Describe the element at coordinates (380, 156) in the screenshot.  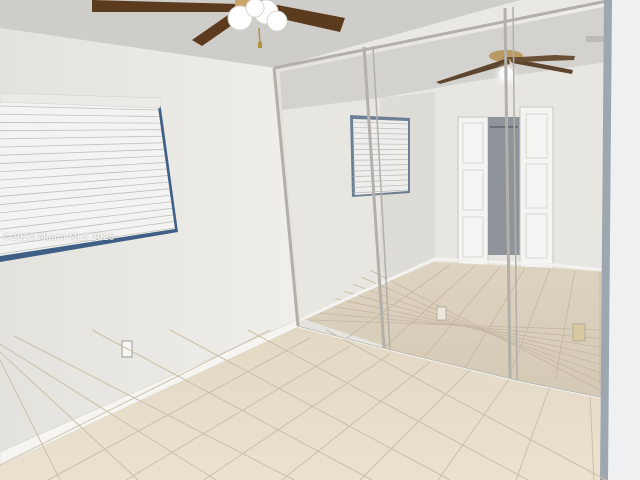
I see `mirror-reflection-window` at that location.